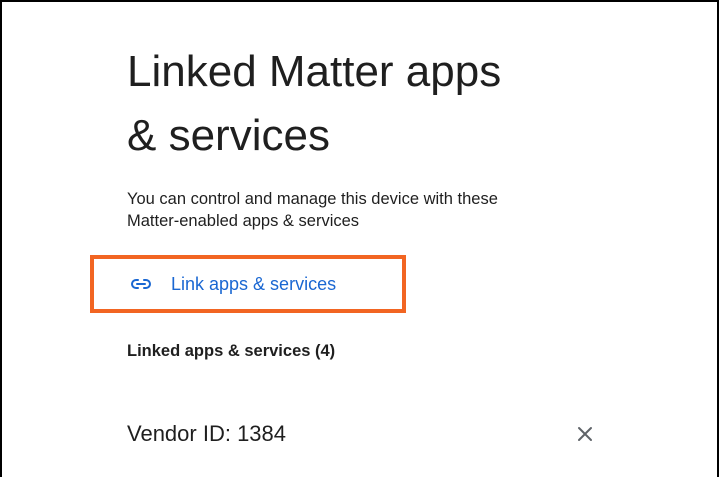 The image size is (719, 477). What do you see at coordinates (231, 351) in the screenshot?
I see `linked-apps-heading: Linked apps & services (4)` at bounding box center [231, 351].